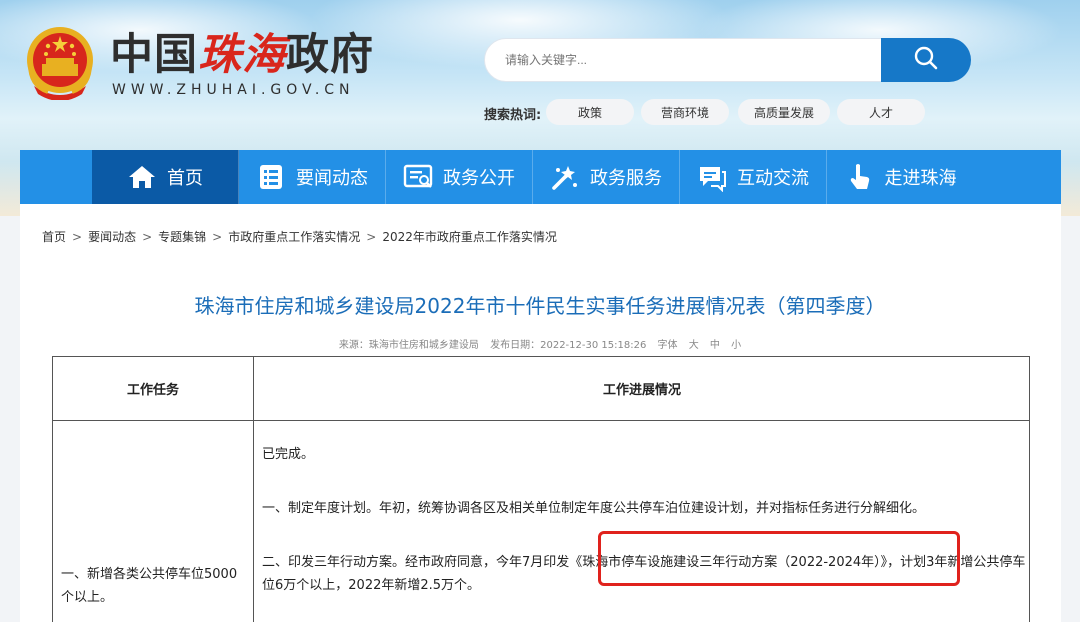 The width and height of the screenshot is (1080, 622). I want to click on breadcrumb-current: 2022年市政府重点工作落实情况, so click(469, 237).